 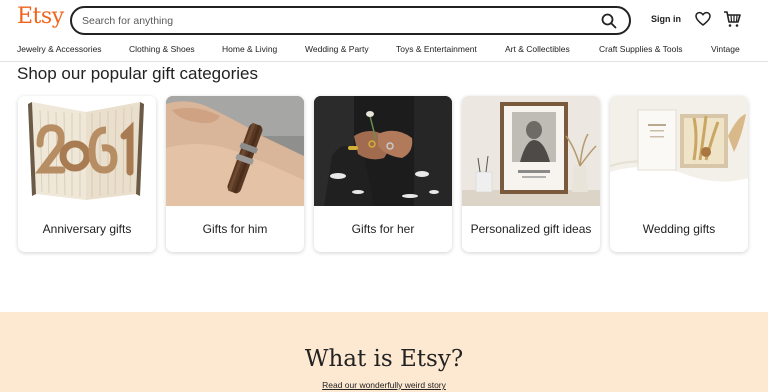 What do you see at coordinates (609, 21) in the screenshot?
I see `search-icon` at bounding box center [609, 21].